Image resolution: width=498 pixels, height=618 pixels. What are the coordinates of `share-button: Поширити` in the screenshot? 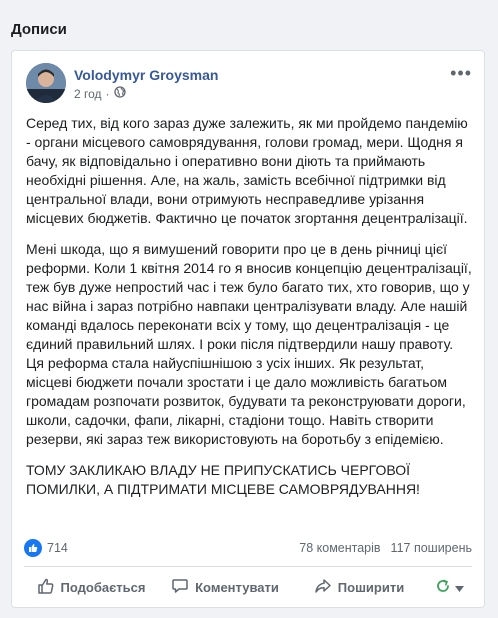 It's located at (359, 587).